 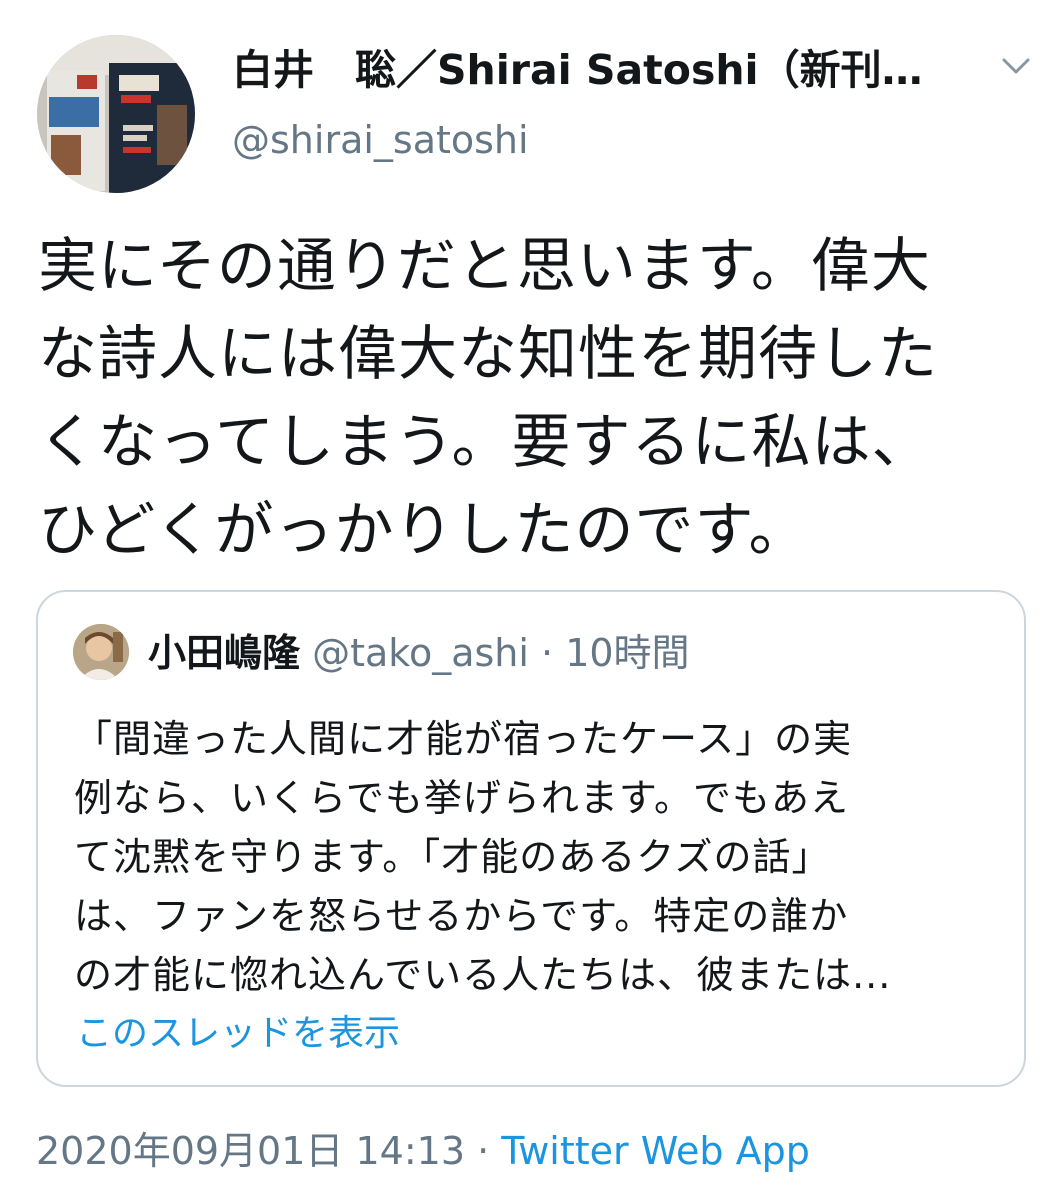 What do you see at coordinates (485, 441) in the screenshot?
I see `tweet-text-line: くなってしまう。要するに私は、` at bounding box center [485, 441].